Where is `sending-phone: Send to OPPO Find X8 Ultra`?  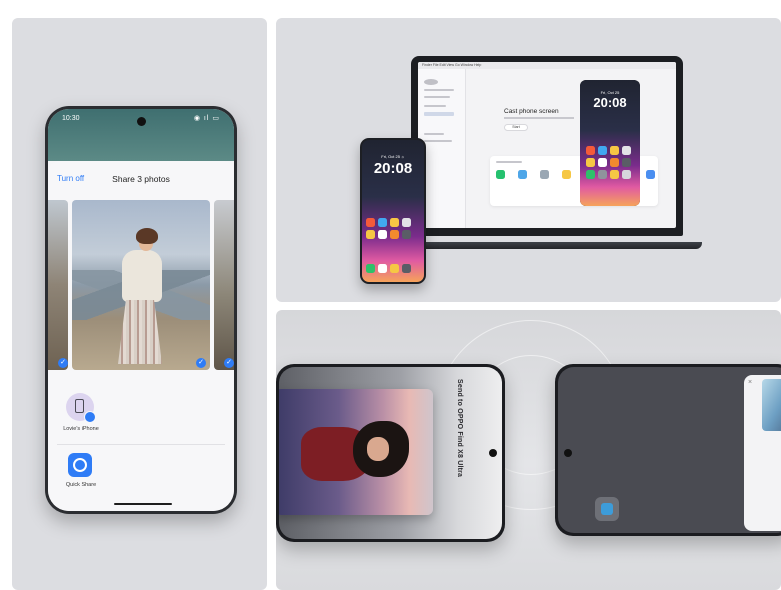 sending-phone: Send to OPPO Find X8 Ultra is located at coordinates (390, 453).